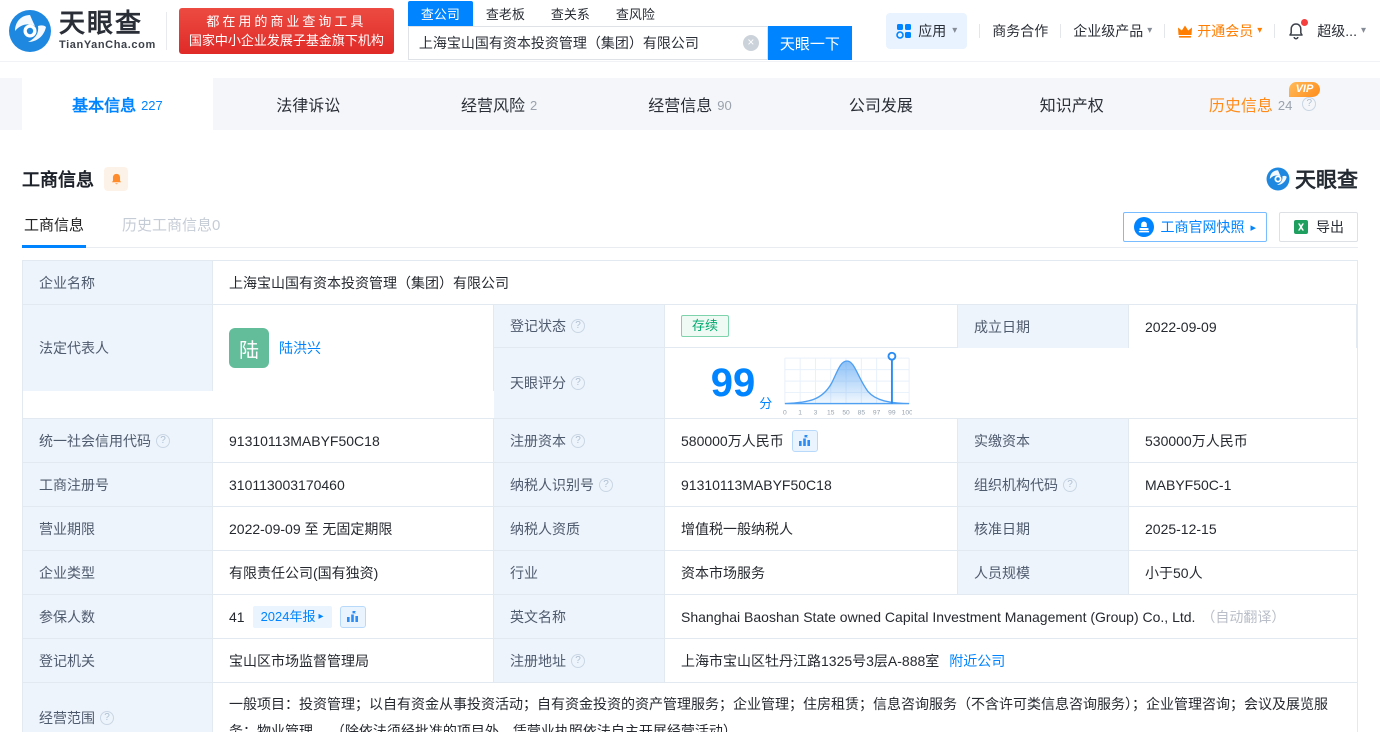  Describe the element at coordinates (1181, 528) in the screenshot. I see `approval-date-value: 2025-12-15` at that location.